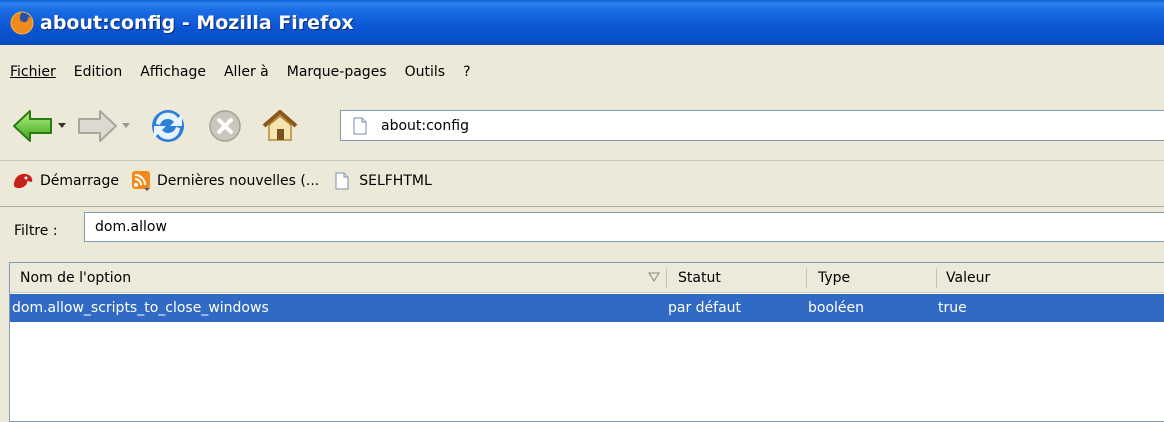 The height and width of the screenshot is (422, 1164). What do you see at coordinates (836, 308) in the screenshot?
I see `pref-type-cell: booléen` at bounding box center [836, 308].